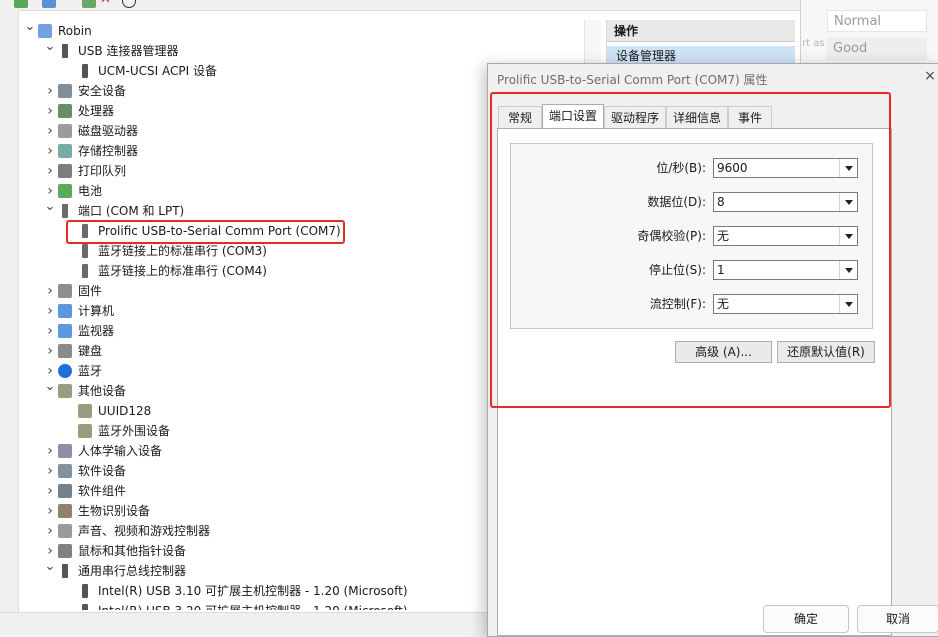 This screenshot has width=938, height=637. I want to click on firmware-icon, so click(65, 291).